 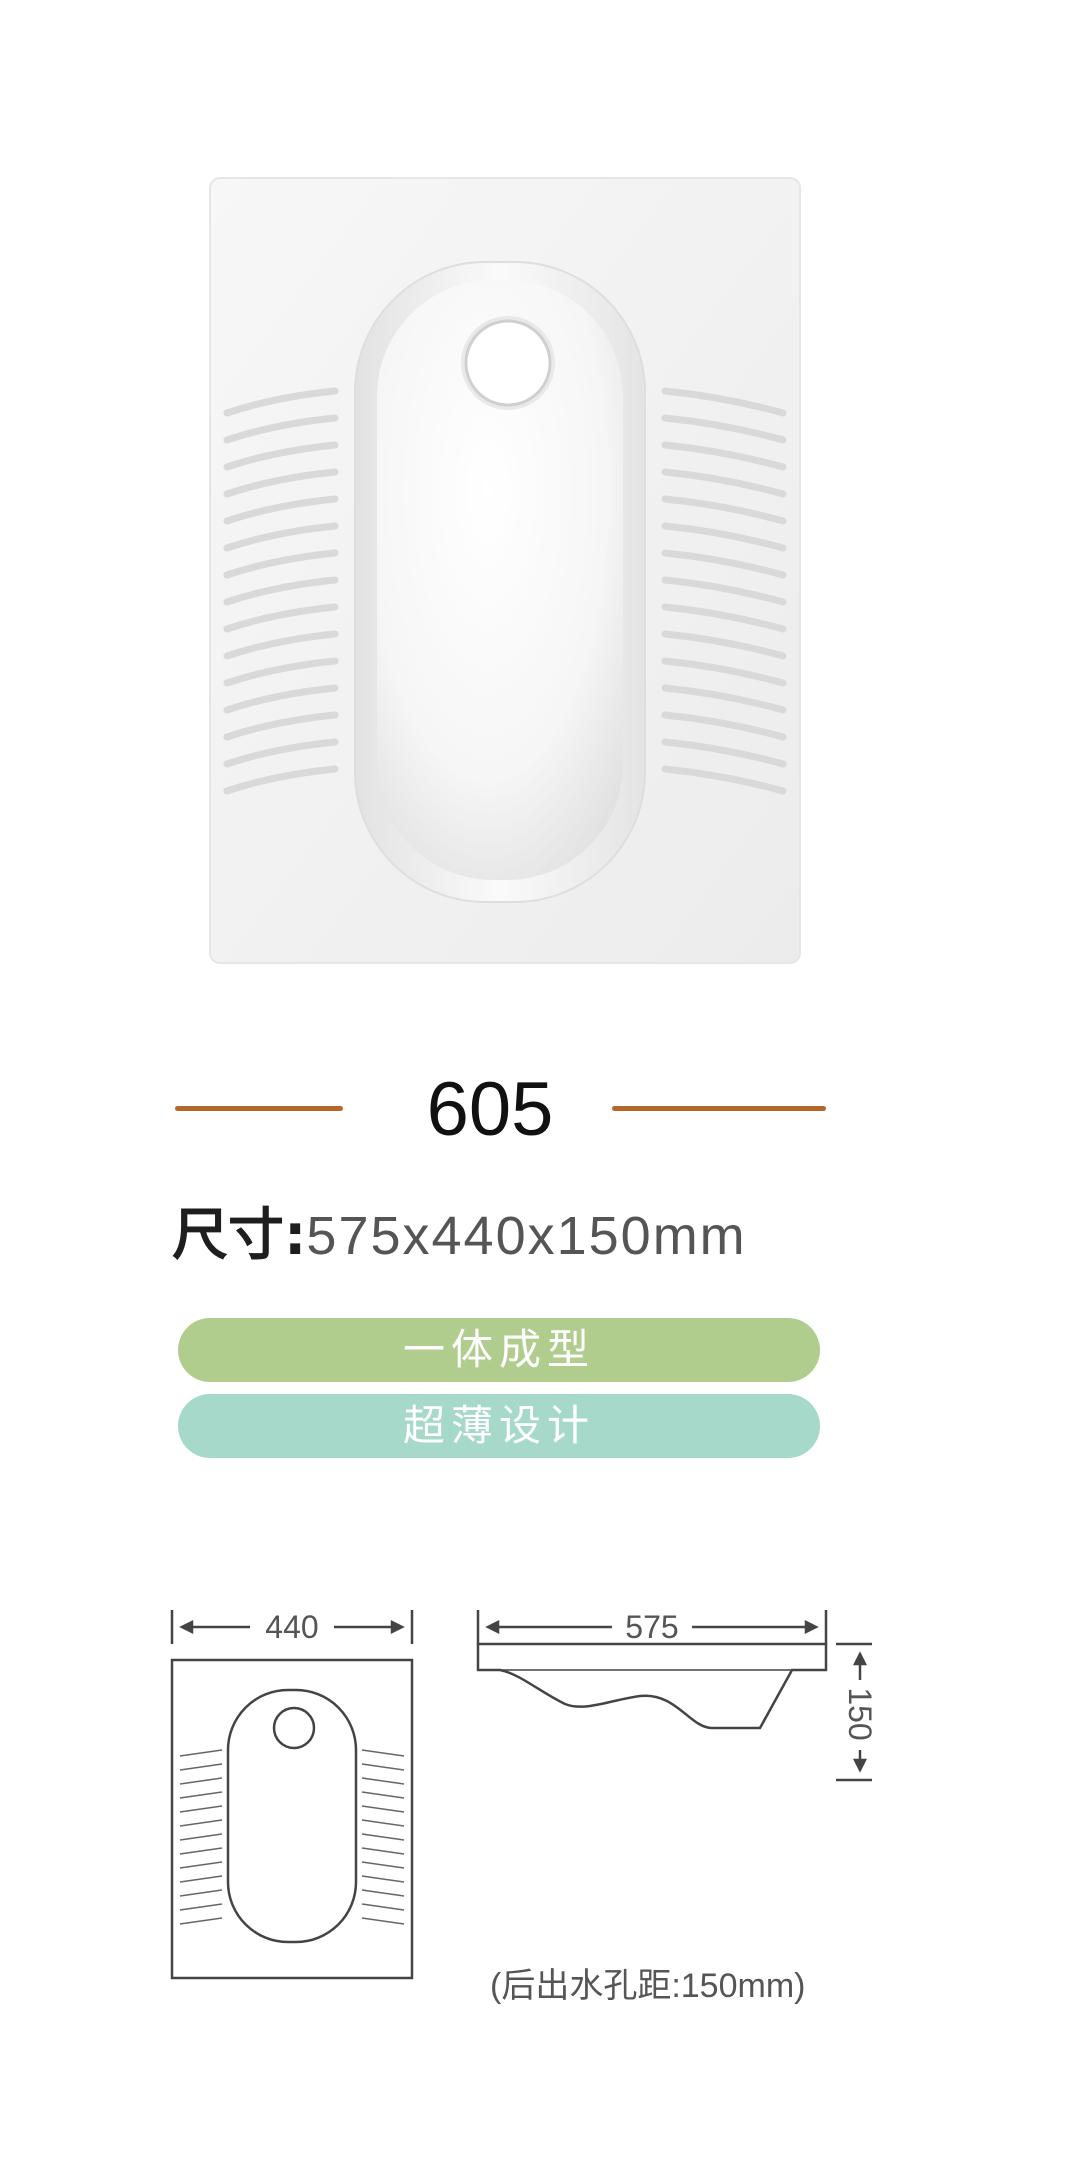 I want to click on size-label: 尺寸:, so click(x=239, y=1235).